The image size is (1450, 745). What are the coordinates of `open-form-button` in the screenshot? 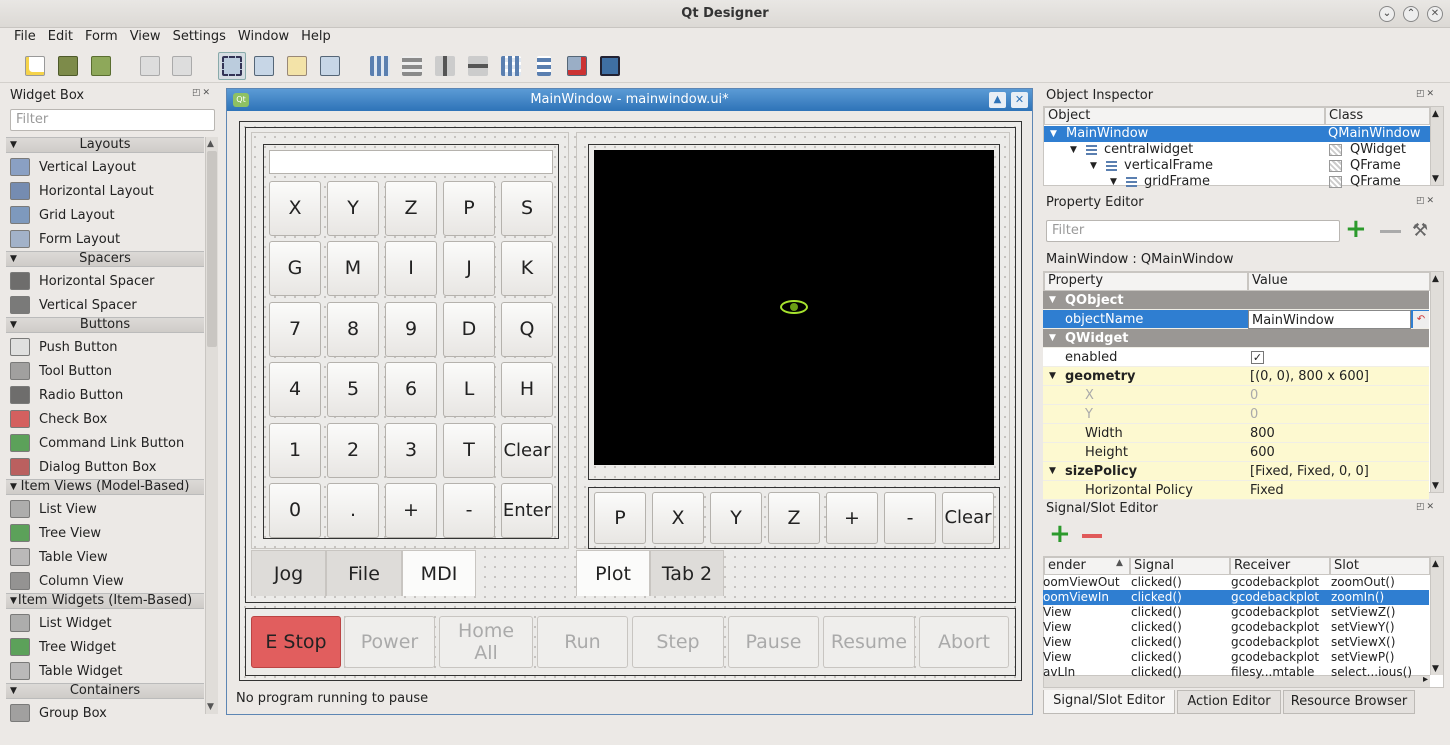 It's located at (68, 66).